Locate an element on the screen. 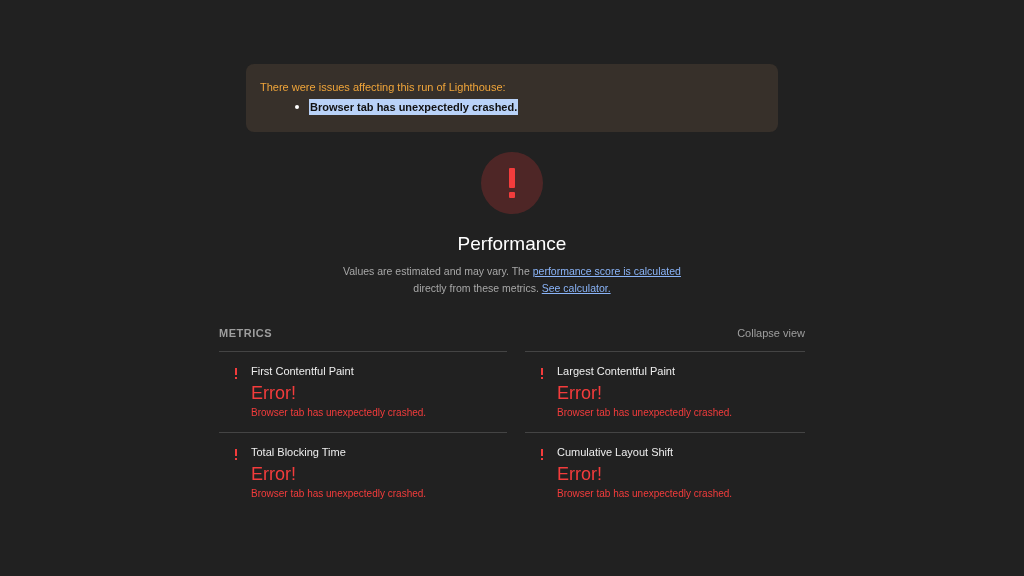 This screenshot has height=576, width=1024. metric-name: First Contentful Paint is located at coordinates (303, 371).